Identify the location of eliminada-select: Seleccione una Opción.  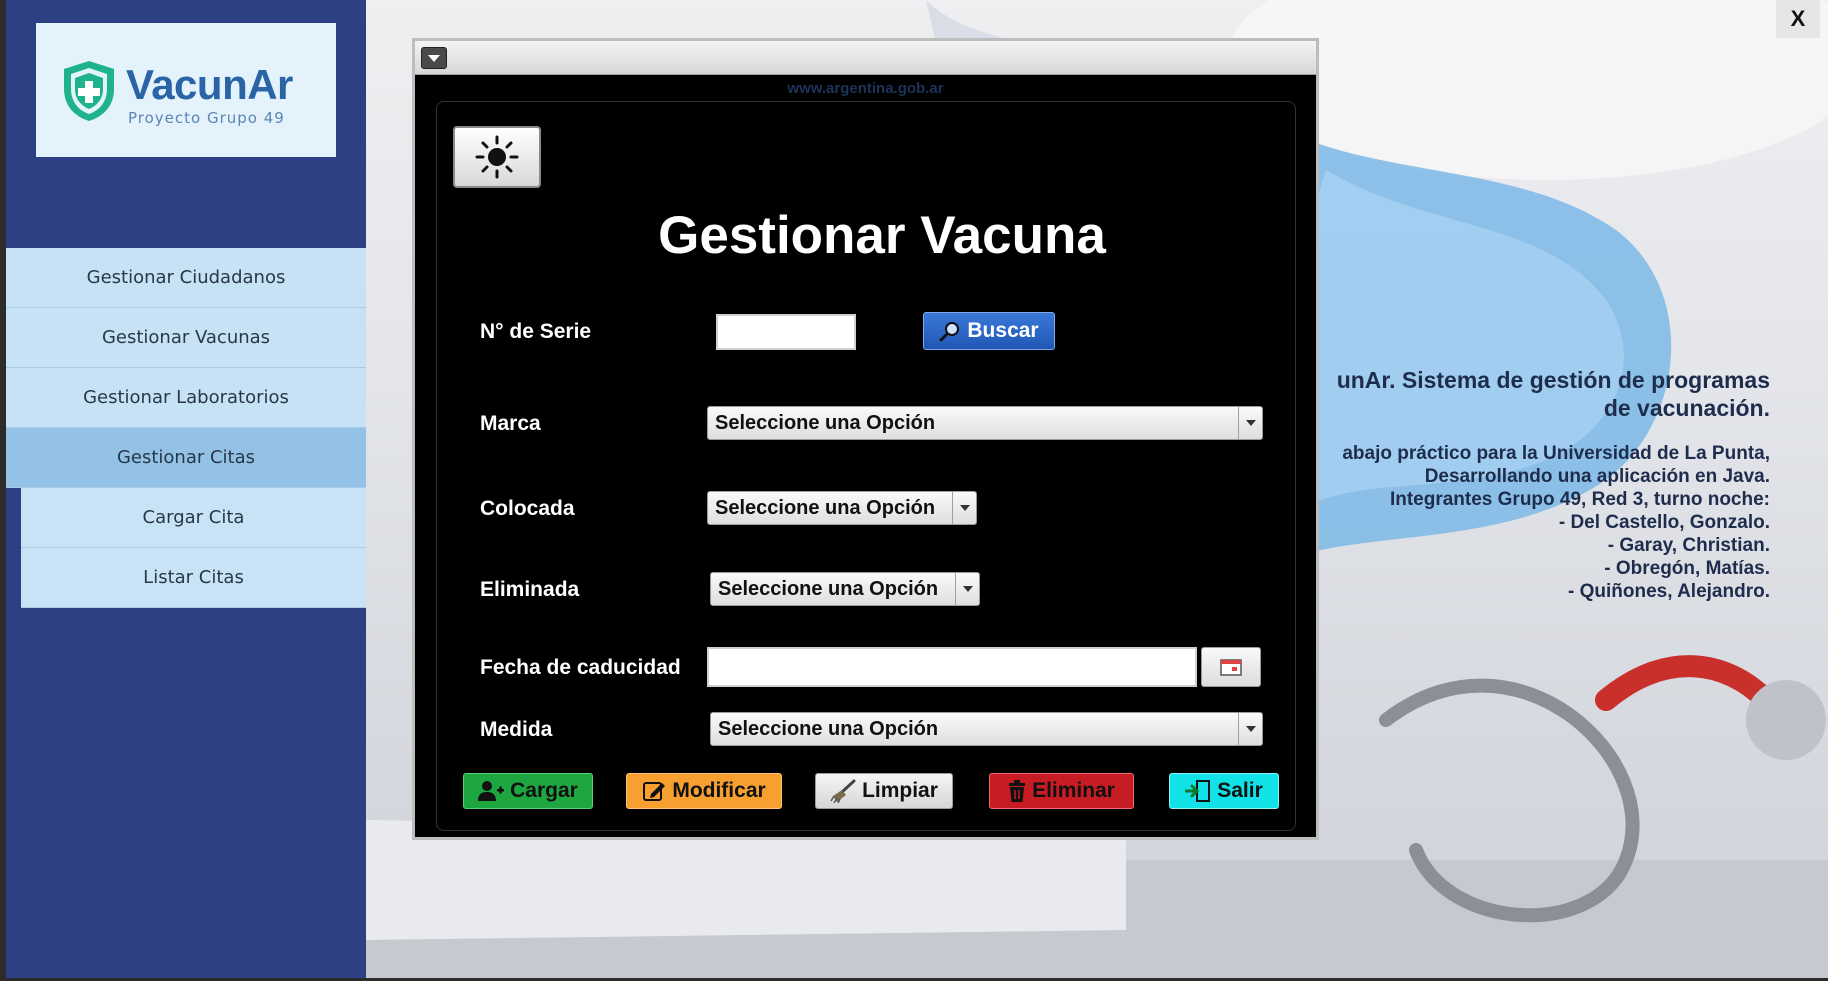
(845, 589).